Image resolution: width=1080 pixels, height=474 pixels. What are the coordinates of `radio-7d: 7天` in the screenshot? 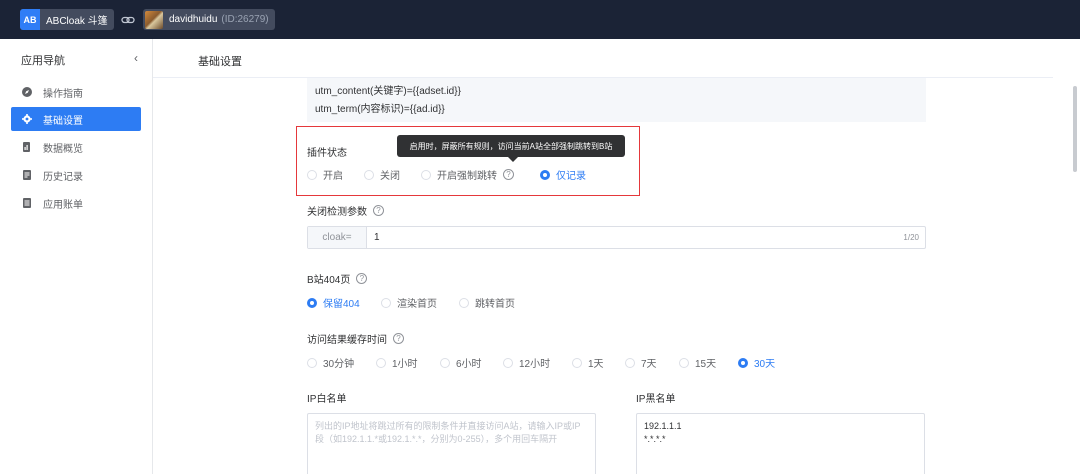 It's located at (641, 362).